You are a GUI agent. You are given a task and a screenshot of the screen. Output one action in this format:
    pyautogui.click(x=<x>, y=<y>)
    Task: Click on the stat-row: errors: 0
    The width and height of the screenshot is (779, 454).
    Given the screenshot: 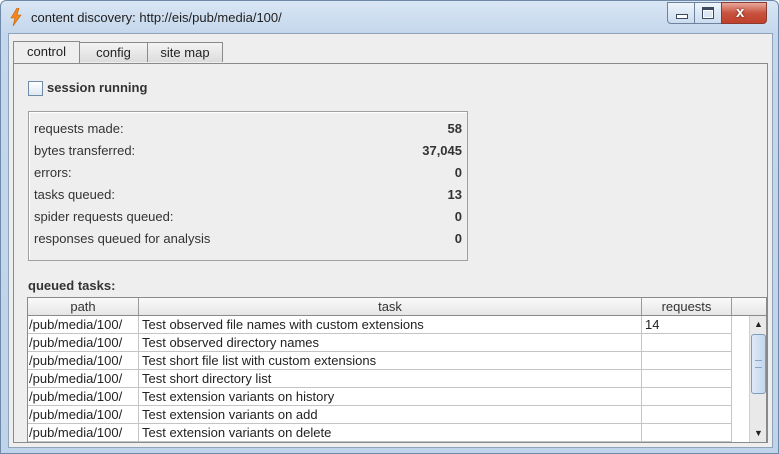 What is the action you would take?
    pyautogui.click(x=248, y=173)
    